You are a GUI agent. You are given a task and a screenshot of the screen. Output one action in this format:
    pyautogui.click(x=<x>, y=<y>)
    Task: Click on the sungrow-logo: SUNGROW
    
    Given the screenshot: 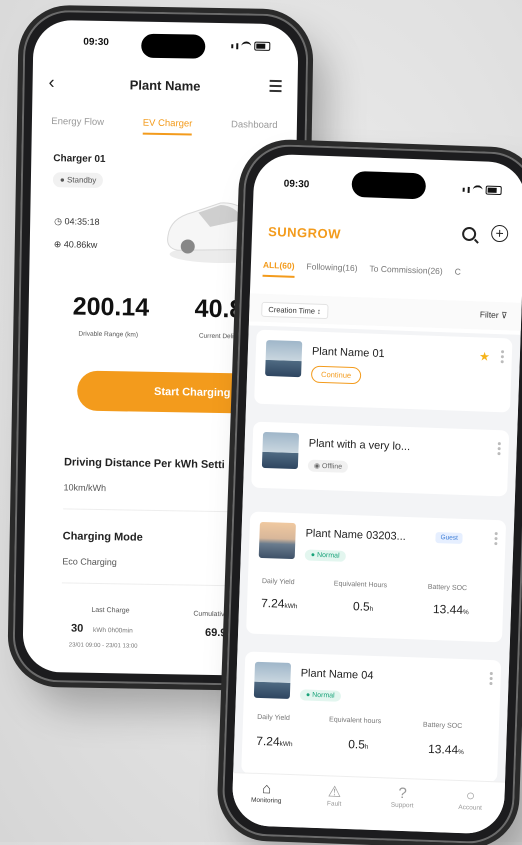 What is the action you would take?
    pyautogui.click(x=304, y=232)
    